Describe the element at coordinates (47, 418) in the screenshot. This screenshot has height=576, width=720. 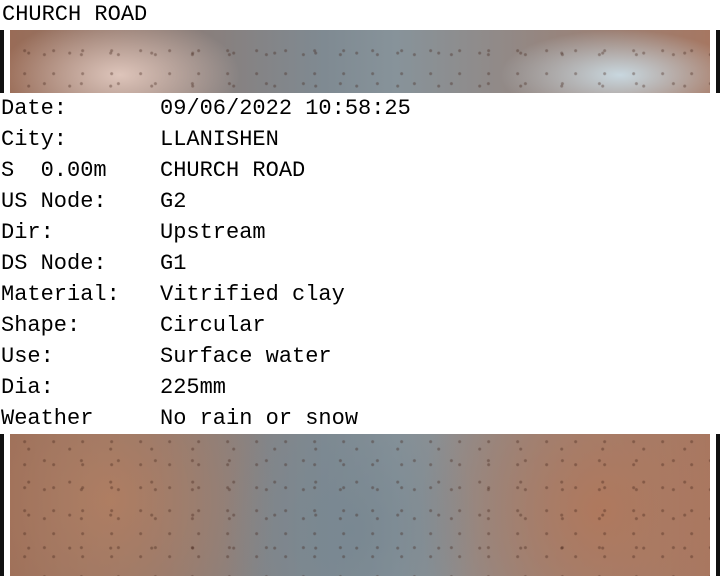
I see `weather-label: Weather` at that location.